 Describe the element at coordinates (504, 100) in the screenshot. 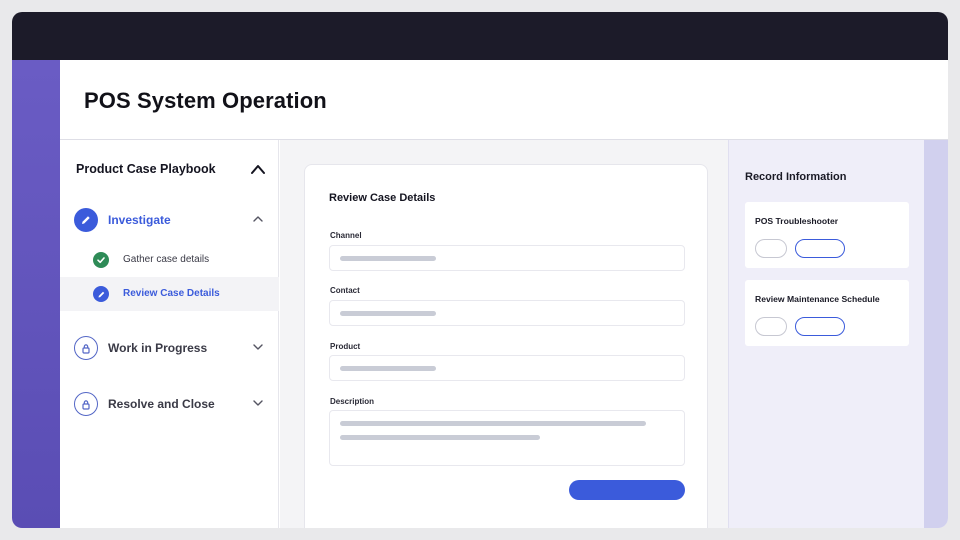

I see `page-header: POS System Operation` at that location.